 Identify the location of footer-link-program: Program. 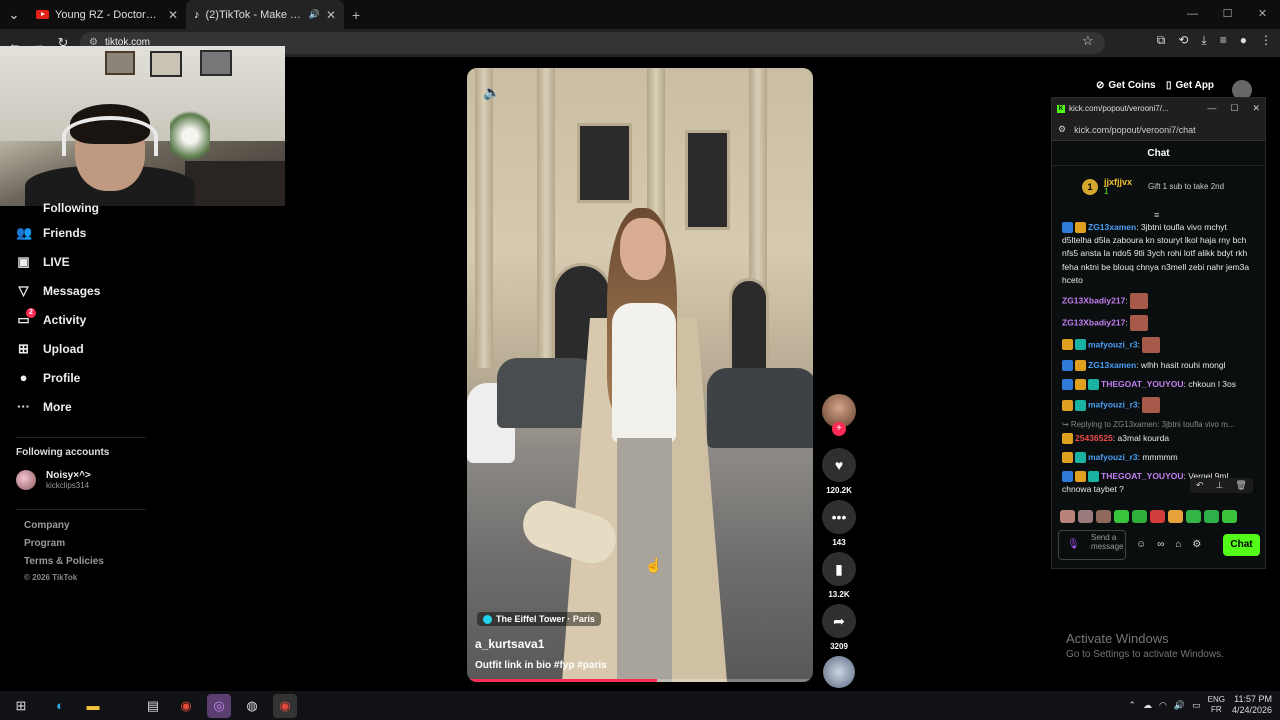
(64, 547).